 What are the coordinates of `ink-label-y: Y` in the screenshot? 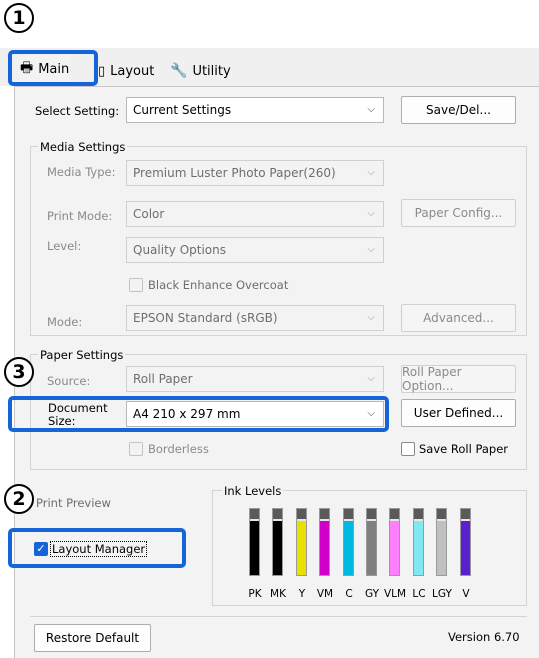 It's located at (302, 594).